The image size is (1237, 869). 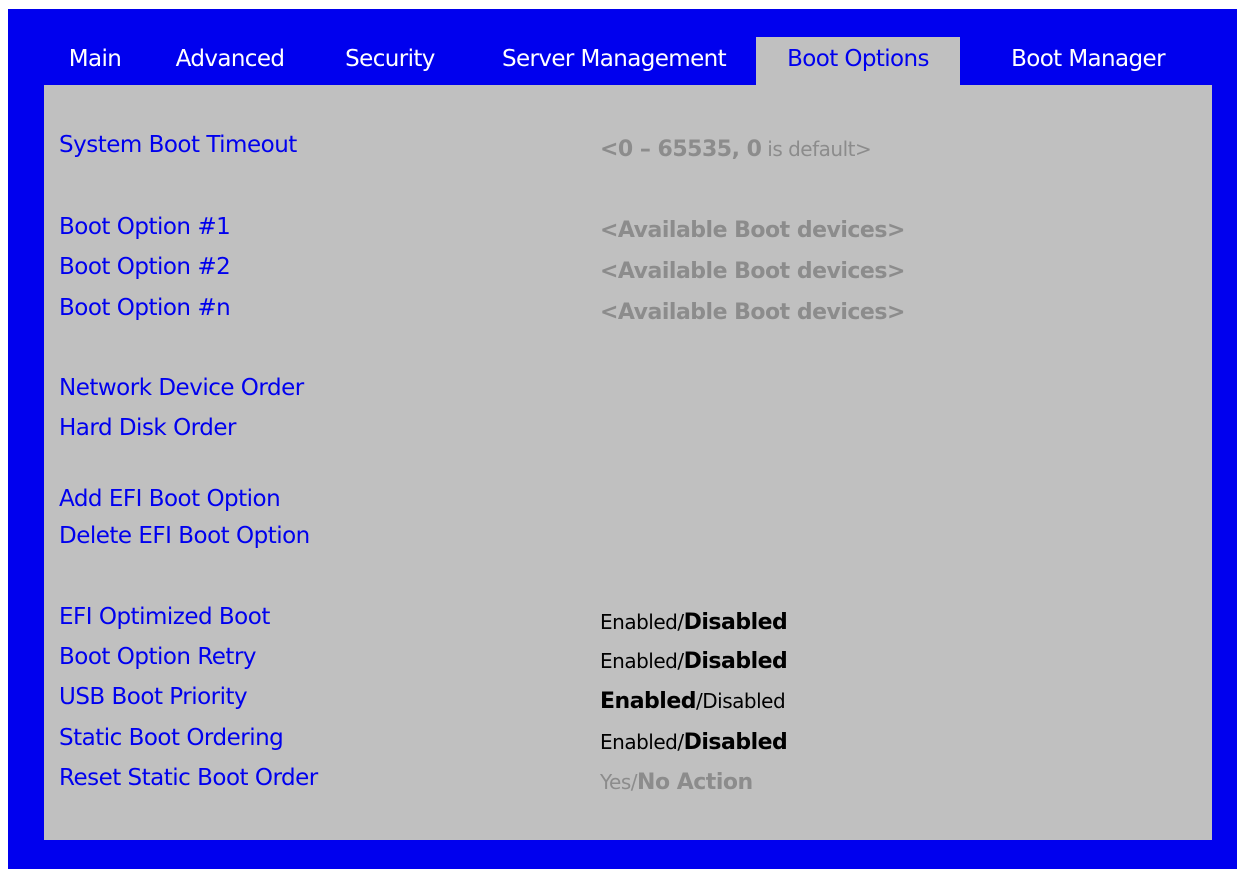 I want to click on tab-advanced: Advanced, so click(x=230, y=62).